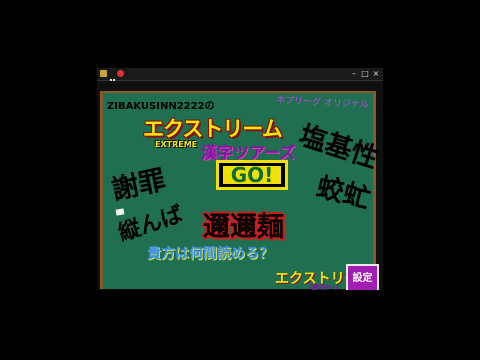 The height and width of the screenshot is (360, 480). What do you see at coordinates (210, 254) in the screenshot?
I see `question-text: 貴方は何間読める？` at bounding box center [210, 254].